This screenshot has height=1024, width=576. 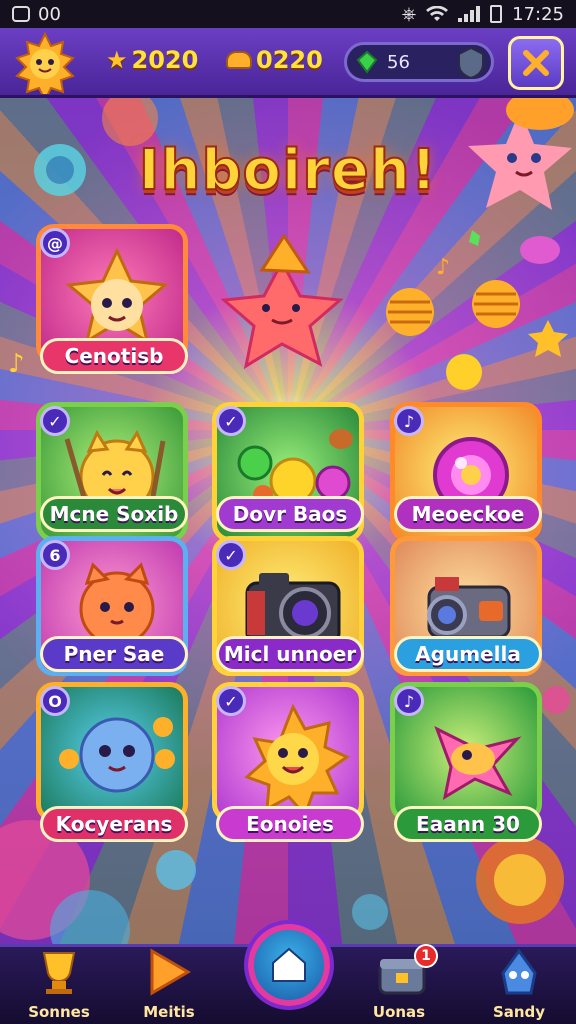 What do you see at coordinates (21, 14) in the screenshot?
I see `notification-icon` at bounding box center [21, 14].